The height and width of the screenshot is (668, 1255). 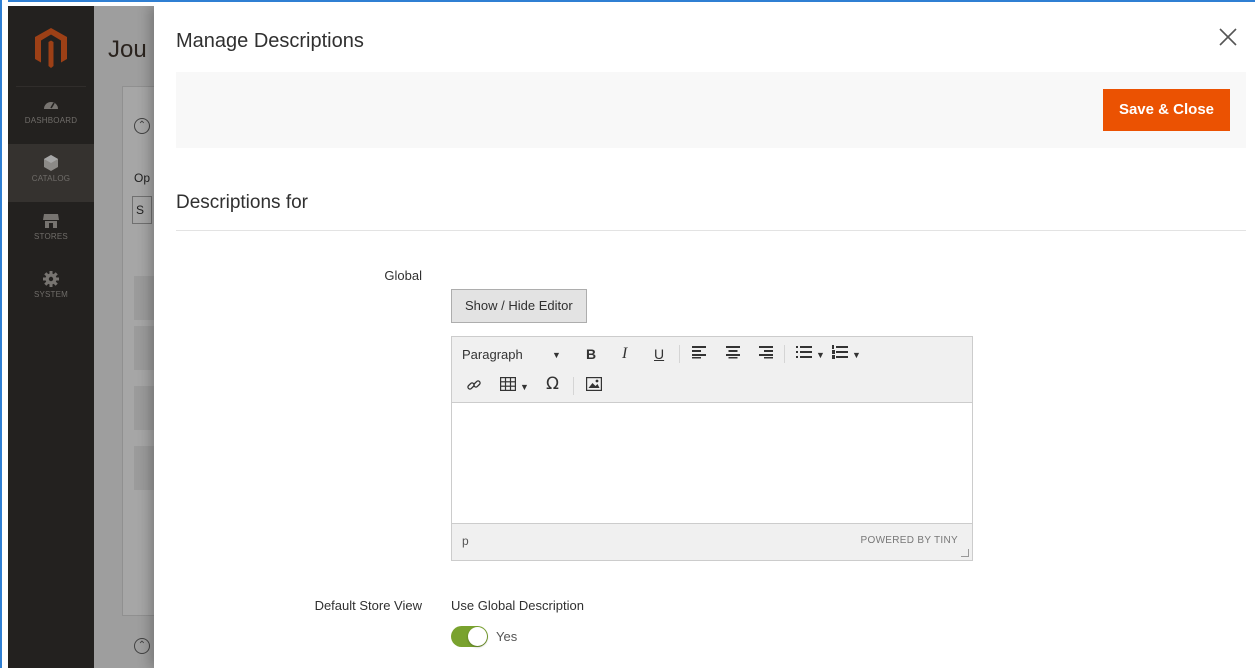 I want to click on powered-by-tiny-link: POWERED BY TINY, so click(x=909, y=540).